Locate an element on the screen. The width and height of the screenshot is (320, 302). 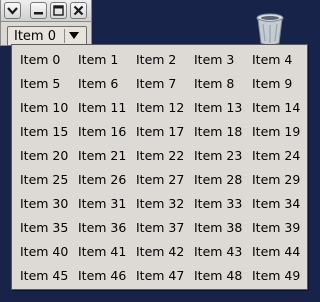
dropdown-item: Item 7 is located at coordinates (165, 87).